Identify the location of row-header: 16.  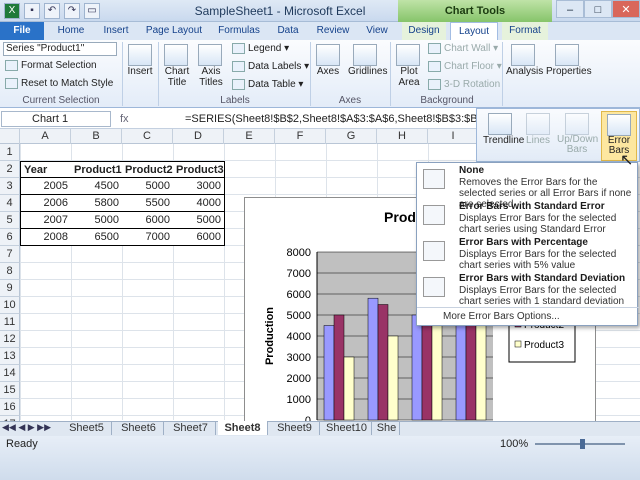
(10, 407).